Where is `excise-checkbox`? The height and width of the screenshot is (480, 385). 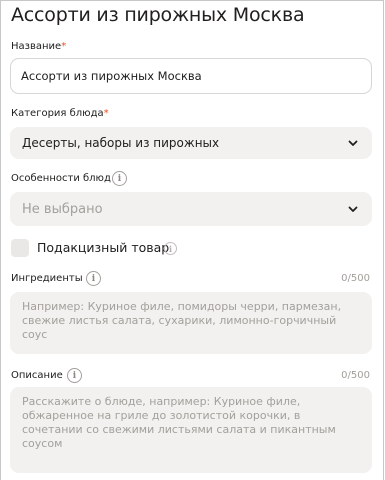
excise-checkbox is located at coordinates (20, 248).